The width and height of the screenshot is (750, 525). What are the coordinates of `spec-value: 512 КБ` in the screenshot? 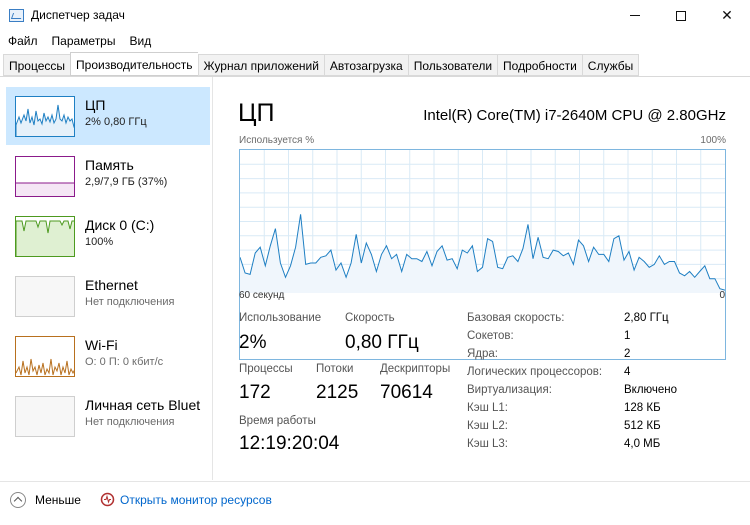 It's located at (642, 426).